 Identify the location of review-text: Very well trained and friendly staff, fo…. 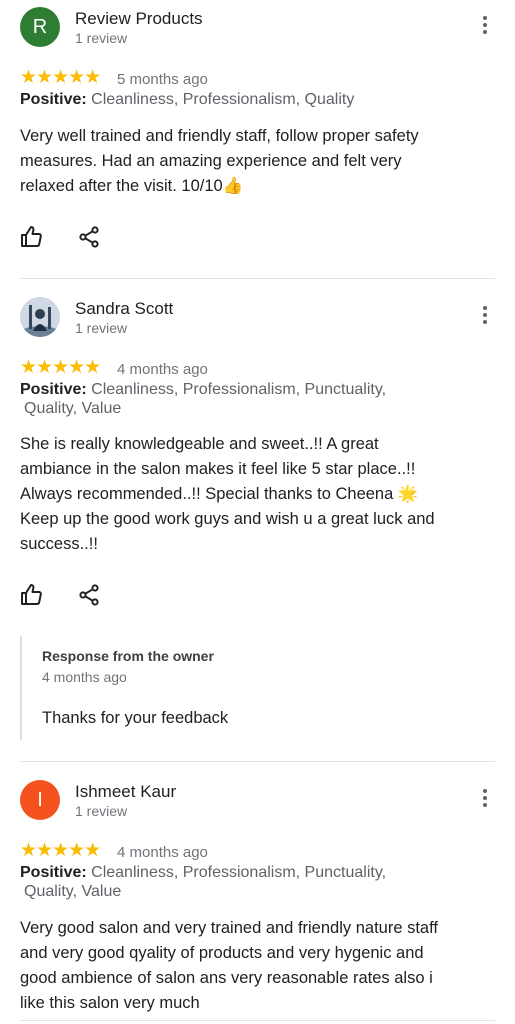
(245, 161).